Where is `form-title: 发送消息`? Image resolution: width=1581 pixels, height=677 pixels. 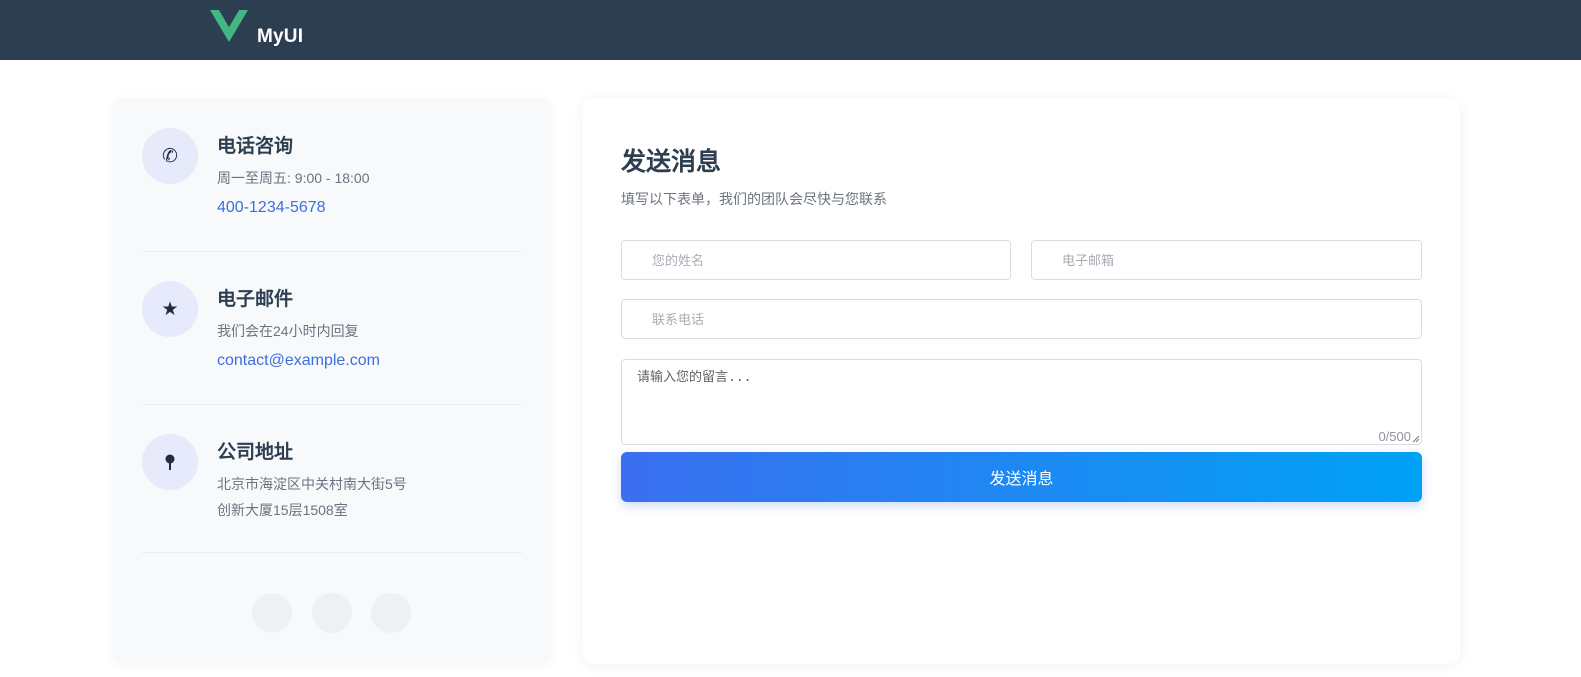 form-title: 发送消息 is located at coordinates (671, 162).